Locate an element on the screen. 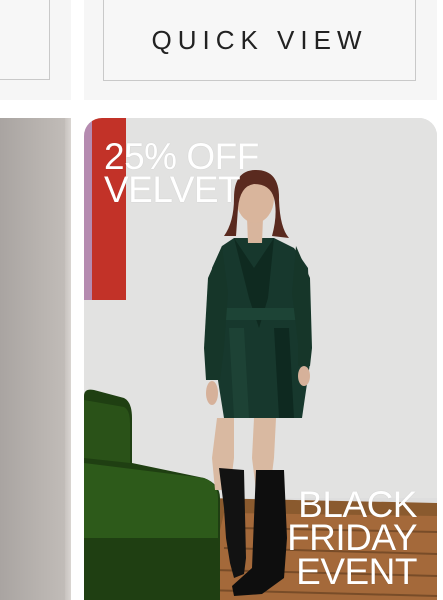  promo-event-line: FRIDAY is located at coordinates (352, 538).